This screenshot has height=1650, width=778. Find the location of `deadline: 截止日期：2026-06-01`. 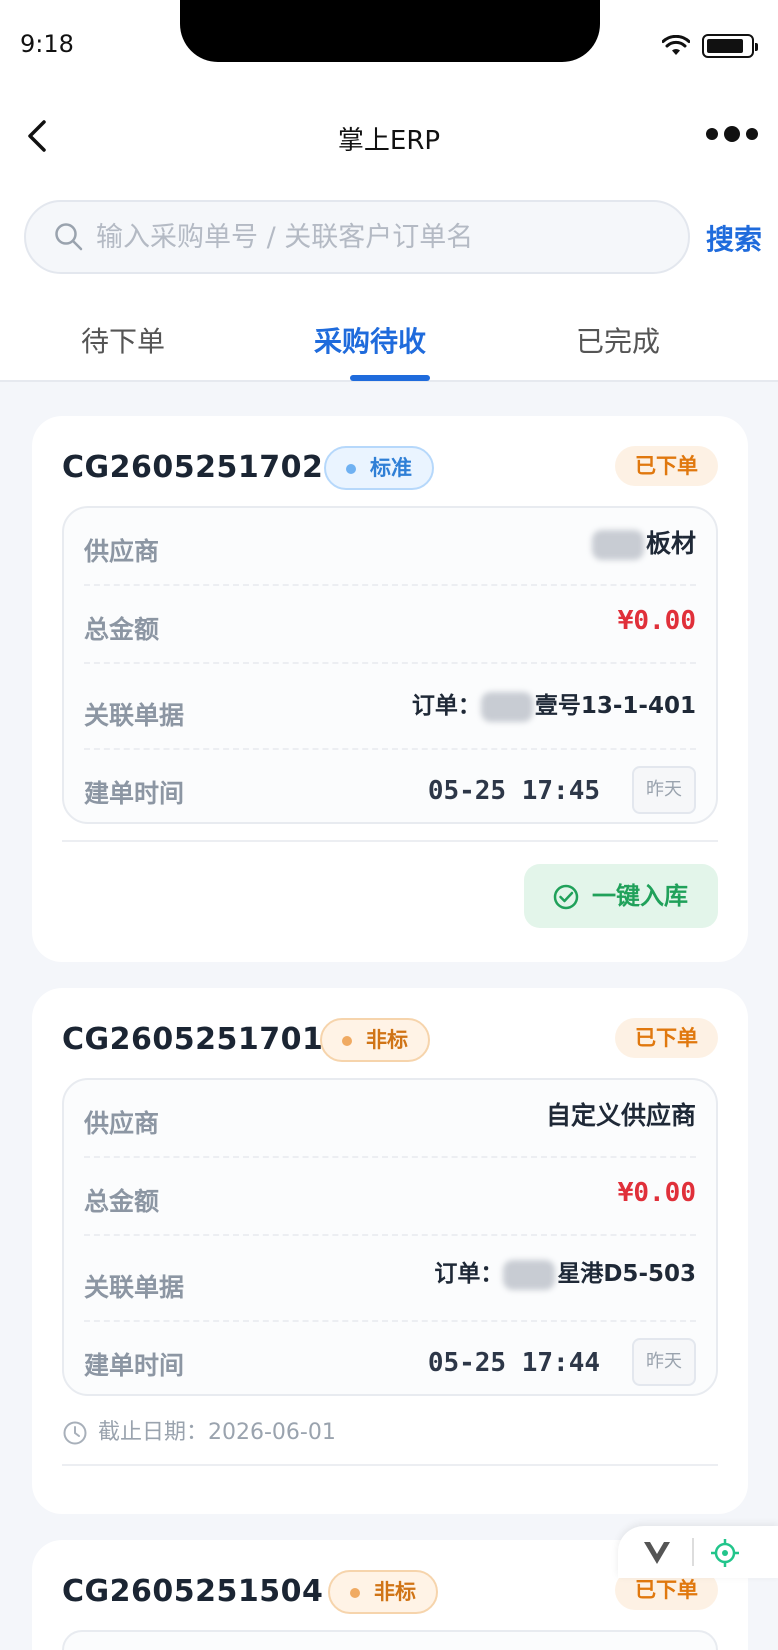

deadline: 截止日期：2026-06-01 is located at coordinates (199, 1430).